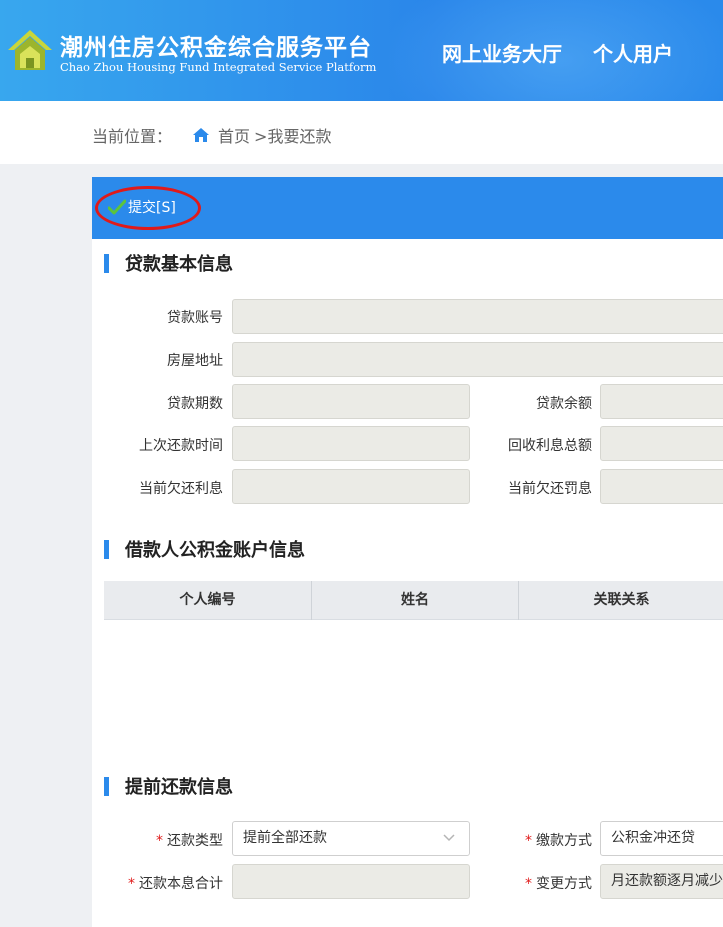 This screenshot has height=927, width=723. I want to click on owed-interest-field, so click(351, 486).